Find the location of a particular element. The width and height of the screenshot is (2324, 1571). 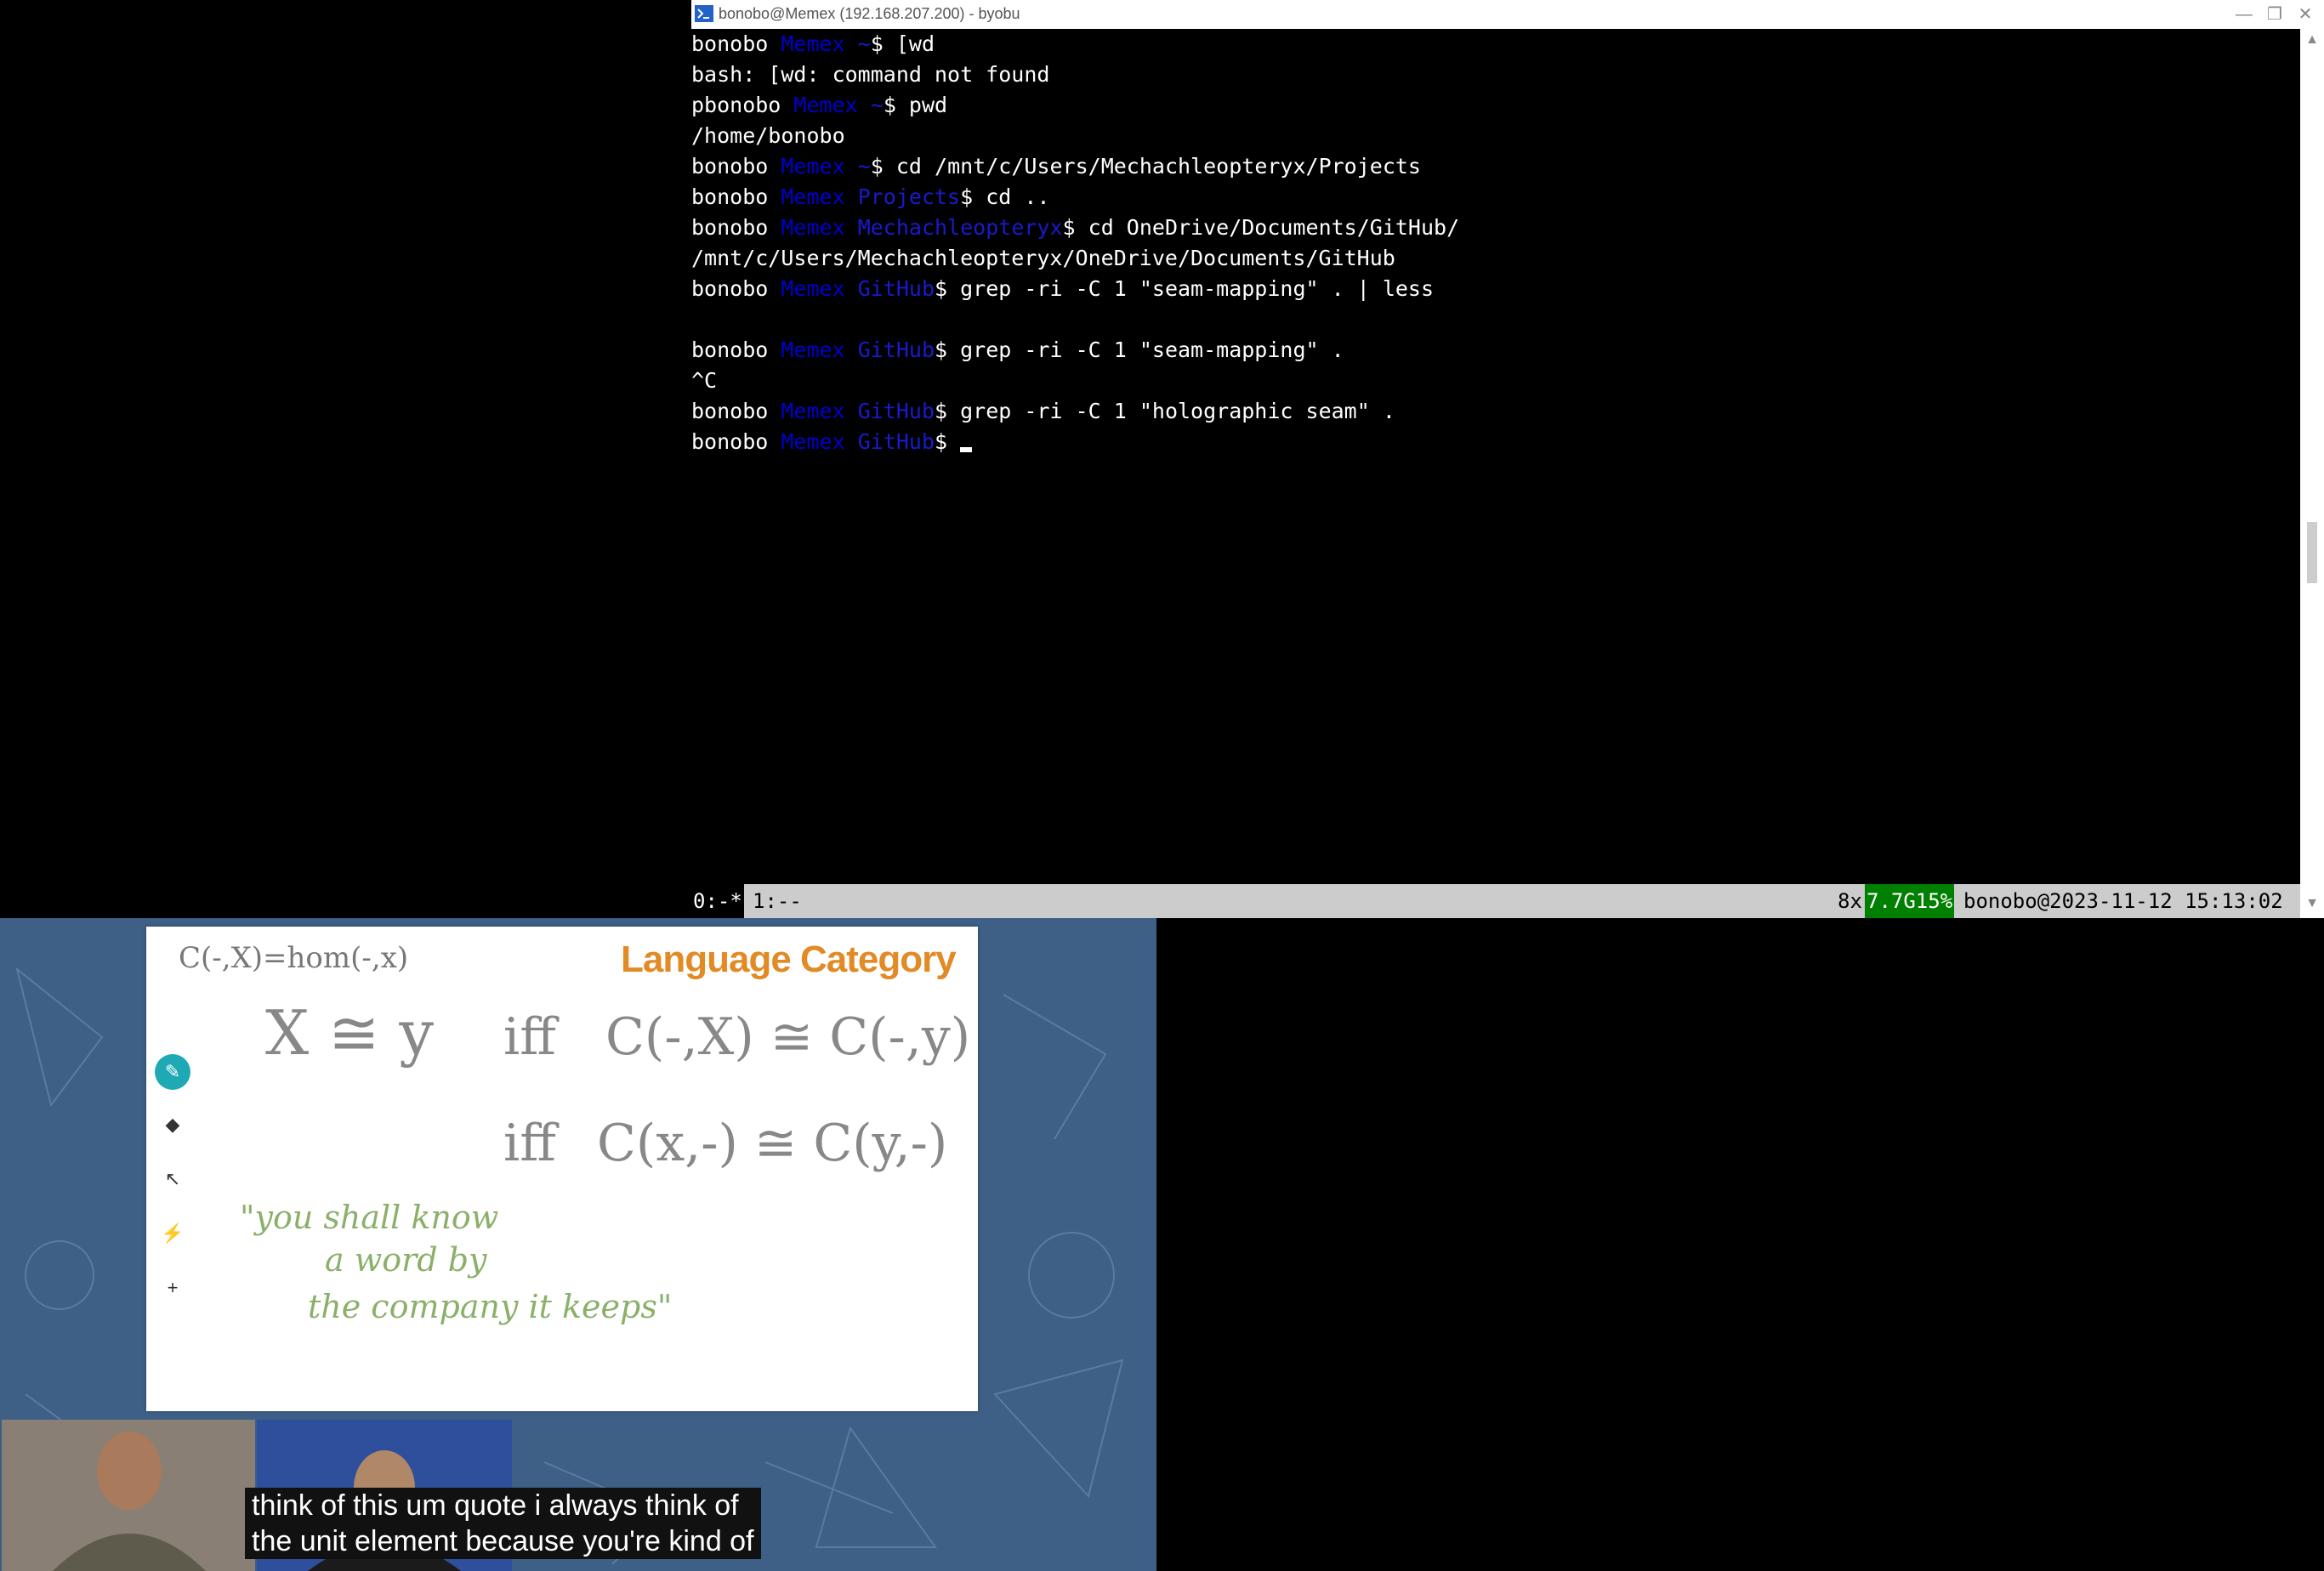

command-text: [wd is located at coordinates (909, 43).